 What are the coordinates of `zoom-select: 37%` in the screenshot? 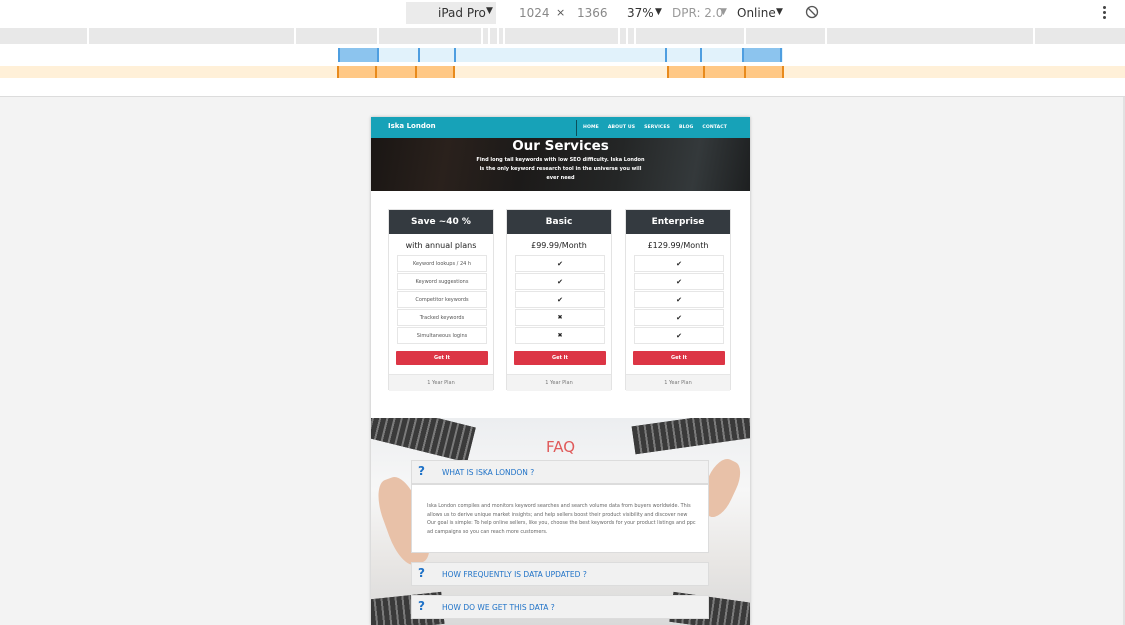 It's located at (640, 13).